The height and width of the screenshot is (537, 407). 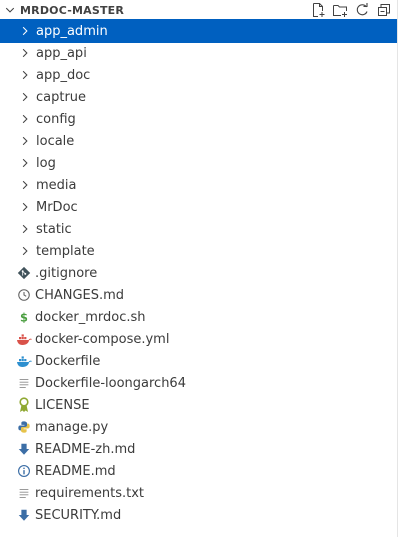 I want to click on tree-folder-static: static, so click(x=198, y=229).